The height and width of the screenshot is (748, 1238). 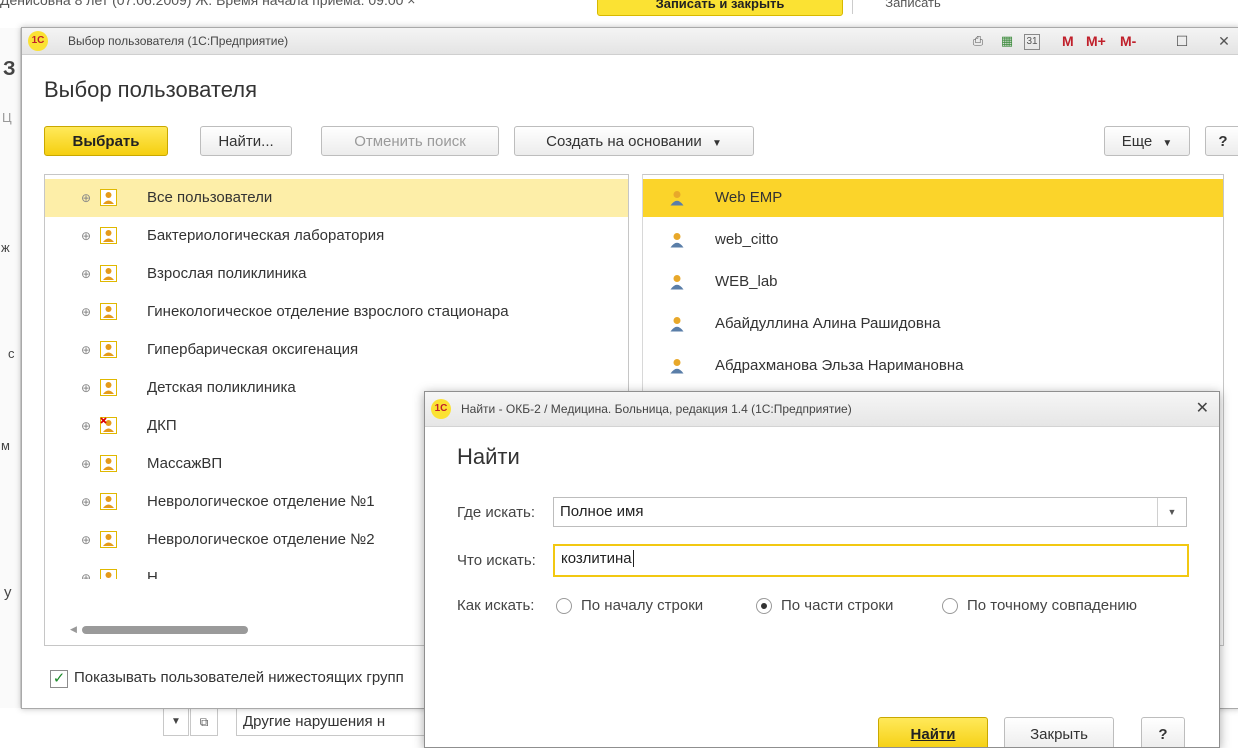 I want to click on list-item: Web EMP, so click(x=933, y=198).